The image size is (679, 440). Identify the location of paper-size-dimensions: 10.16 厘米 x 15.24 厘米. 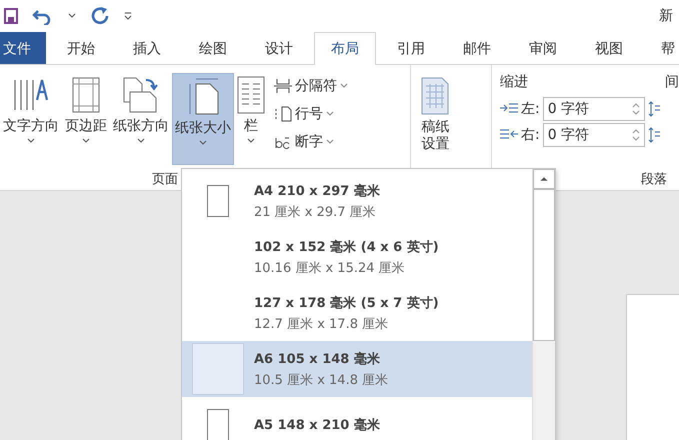
(330, 268).